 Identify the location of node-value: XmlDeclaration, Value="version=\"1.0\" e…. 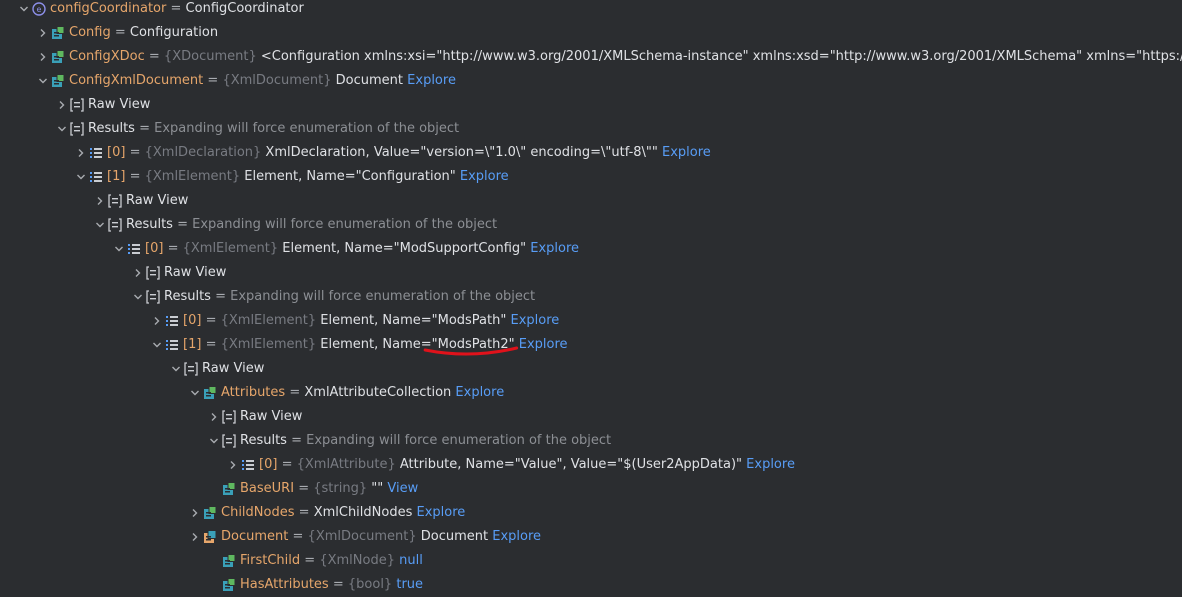
(461, 152).